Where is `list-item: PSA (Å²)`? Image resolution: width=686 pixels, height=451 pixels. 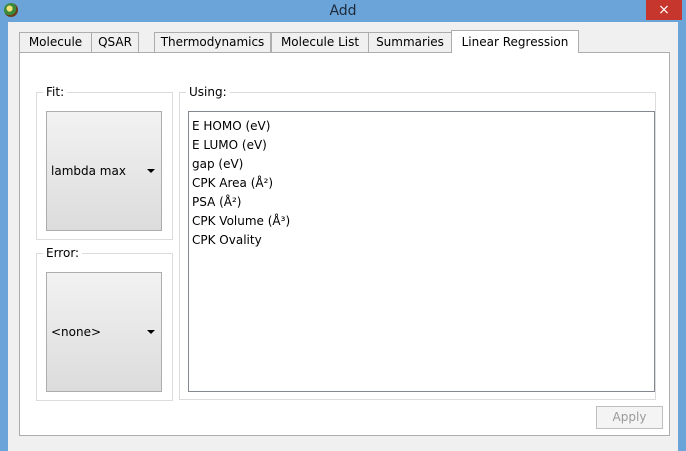
list-item: PSA (Å²) is located at coordinates (421, 202).